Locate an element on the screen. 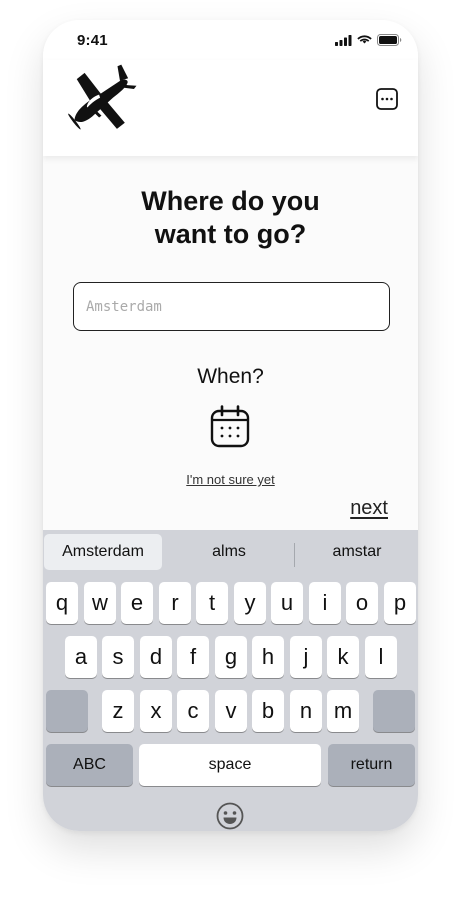 The image size is (461, 898). next-button: next is located at coordinates (369, 508).